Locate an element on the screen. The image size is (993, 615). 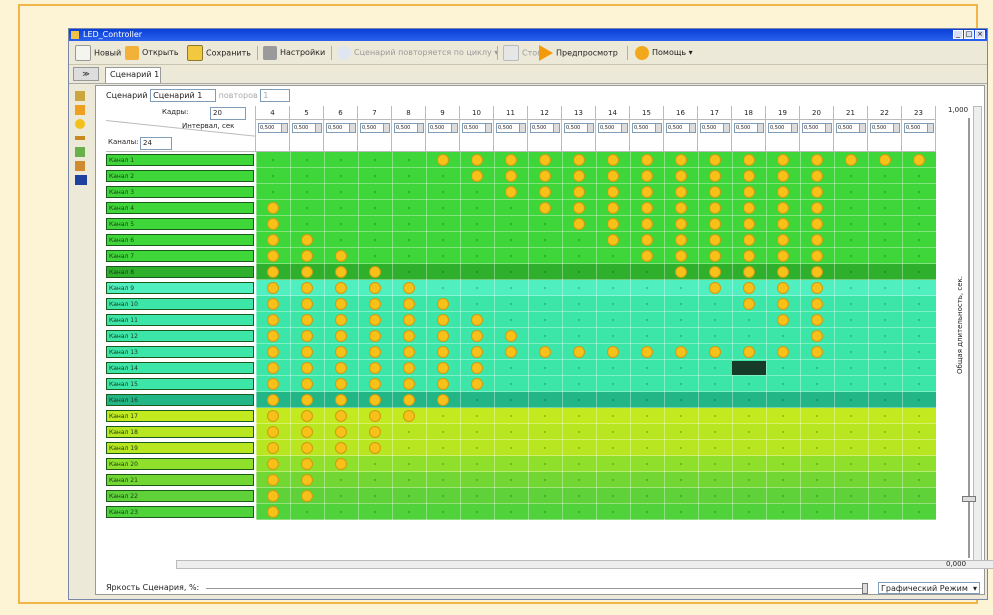
new-button: Новый is located at coordinates (98, 53).